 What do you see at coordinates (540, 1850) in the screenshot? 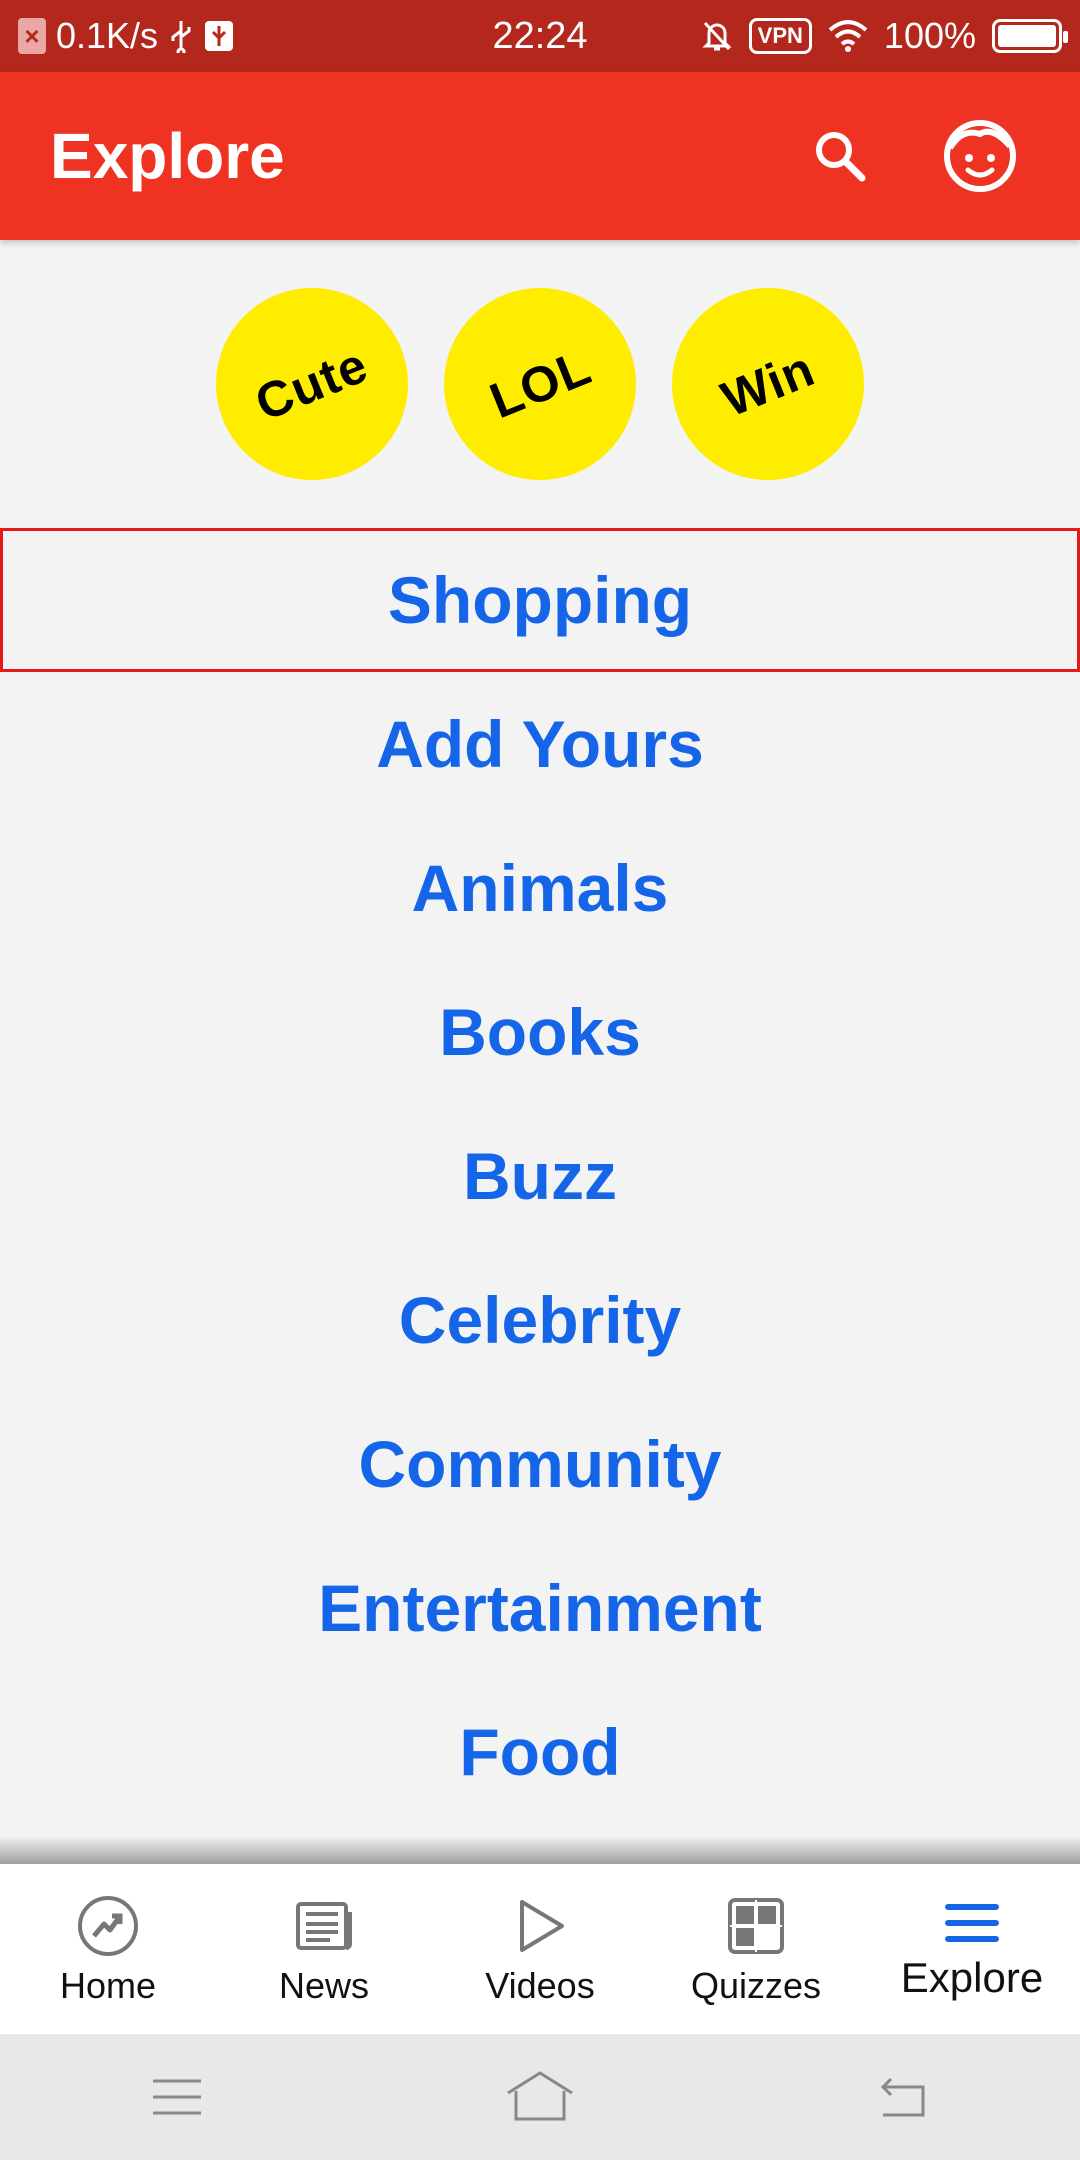
I see `bottom-nav-shadow` at bounding box center [540, 1850].